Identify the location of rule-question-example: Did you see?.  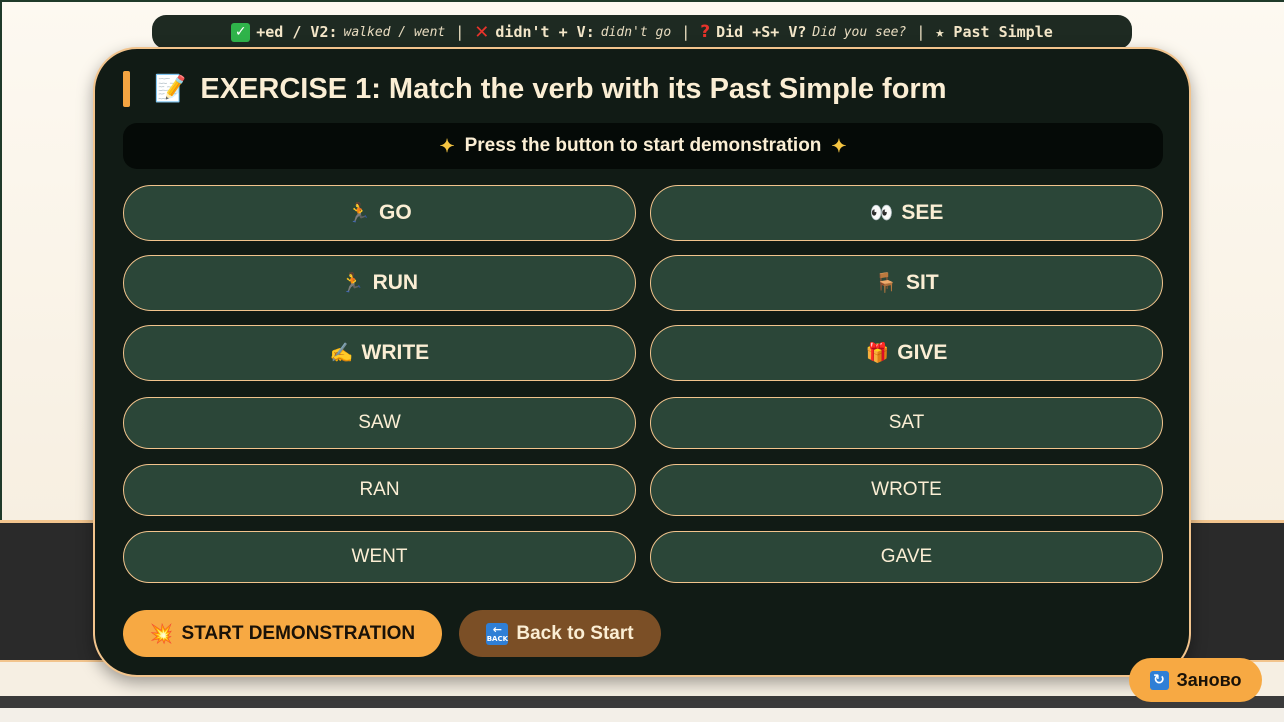
(859, 32).